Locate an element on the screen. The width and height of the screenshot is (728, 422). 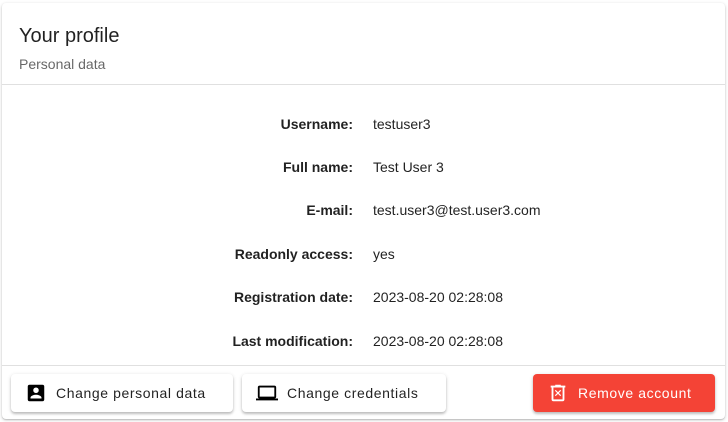
info-value: test.user3@test.user3.com is located at coordinates (457, 210).